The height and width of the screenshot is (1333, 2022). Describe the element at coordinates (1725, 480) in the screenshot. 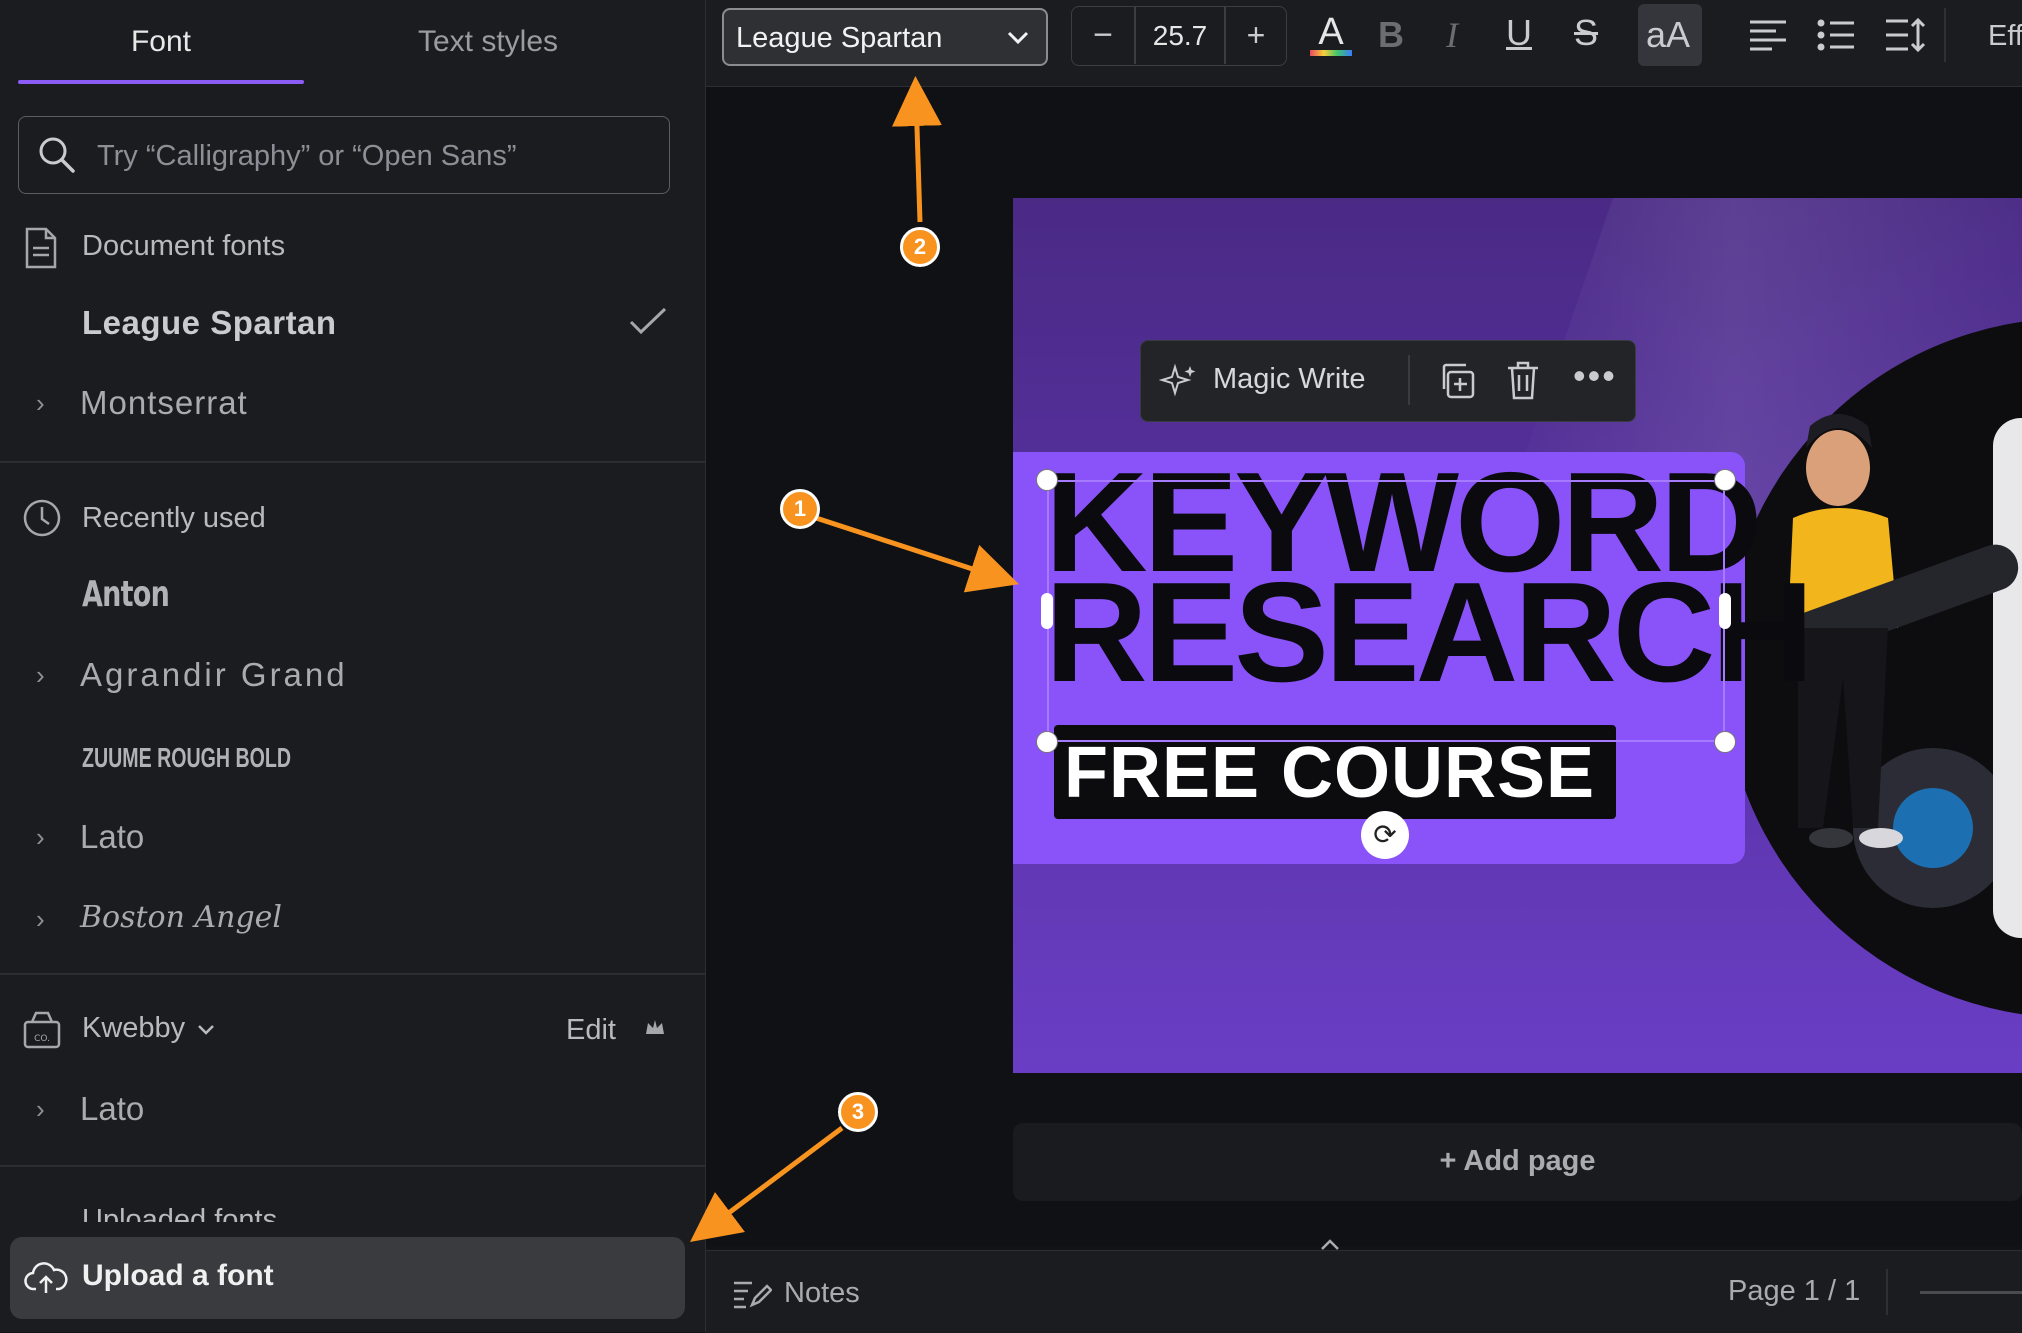

I see `resize-handle-top-right` at that location.